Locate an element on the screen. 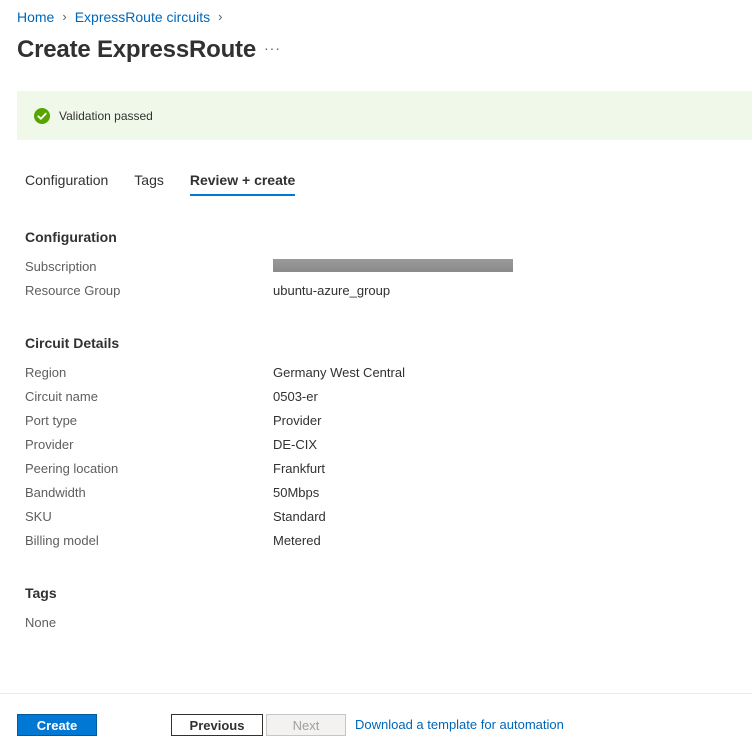  breadcrumb: Home › ExpressRoute circuits › is located at coordinates (123, 17).